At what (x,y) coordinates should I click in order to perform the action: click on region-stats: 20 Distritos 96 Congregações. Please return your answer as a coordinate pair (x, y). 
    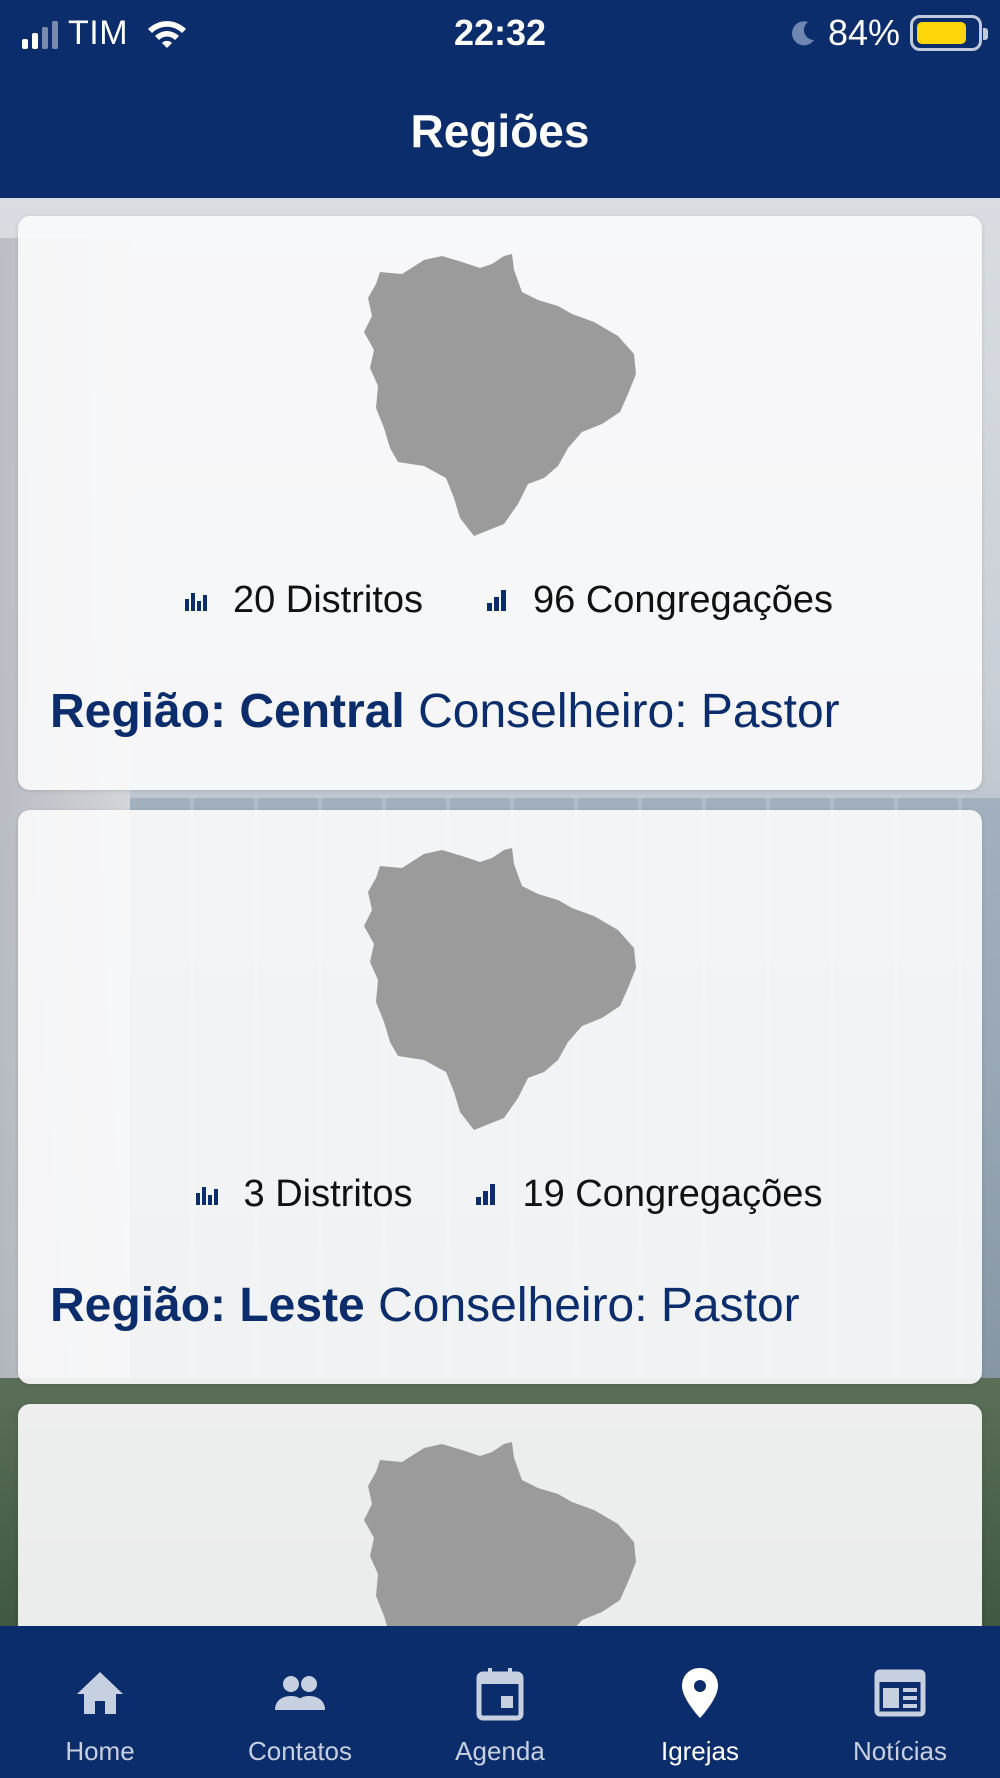
    Looking at the image, I should click on (508, 600).